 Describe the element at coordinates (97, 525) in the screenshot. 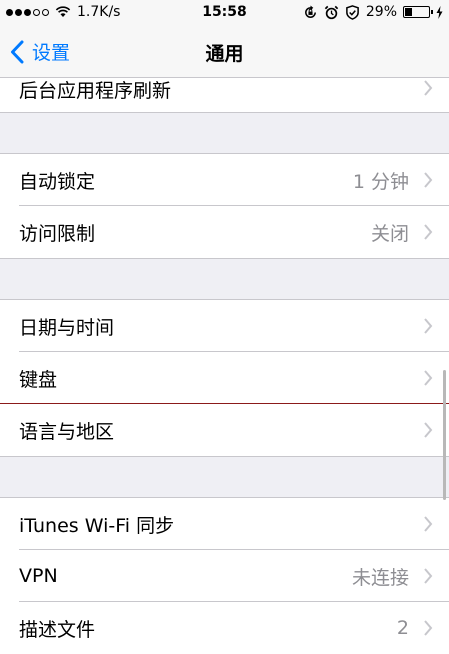

I see `row-label: iTunes Wi-Fi 同步` at that location.